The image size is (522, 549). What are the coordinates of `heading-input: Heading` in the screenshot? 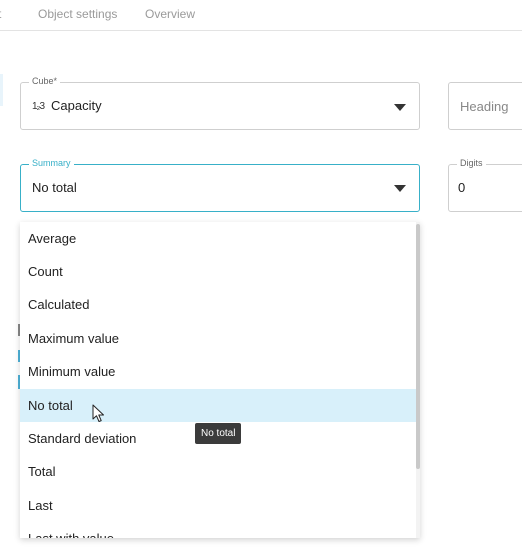 It's located at (485, 106).